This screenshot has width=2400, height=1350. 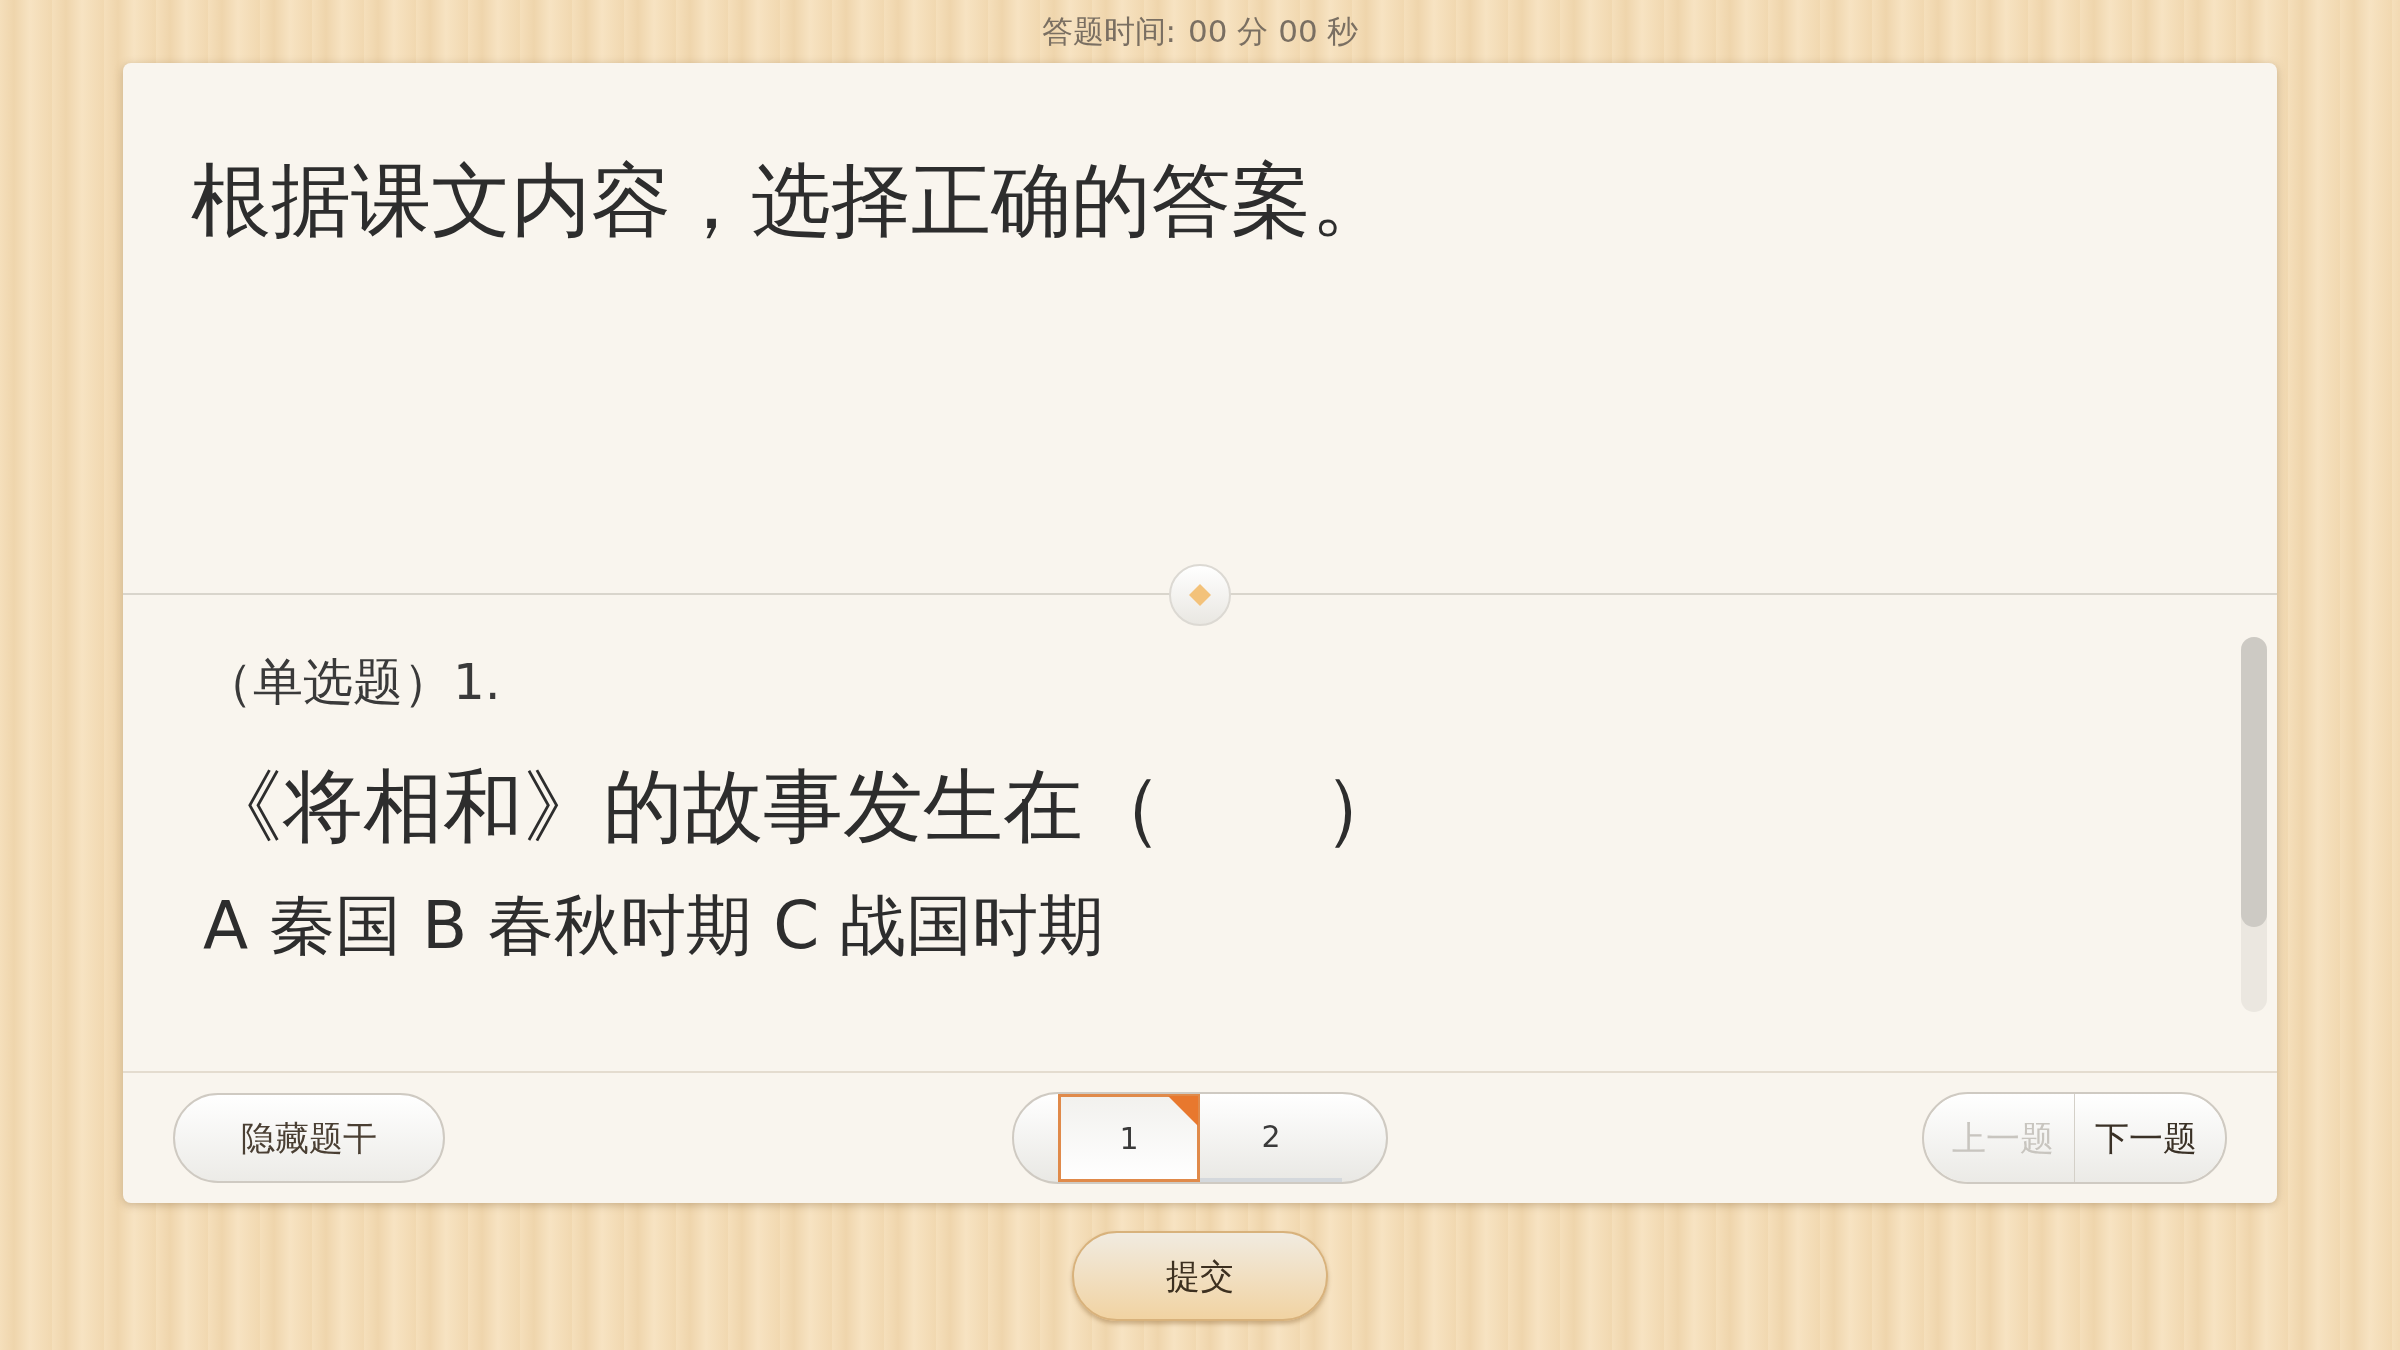 I want to click on page-tab: 2, so click(x=1271, y=1138).